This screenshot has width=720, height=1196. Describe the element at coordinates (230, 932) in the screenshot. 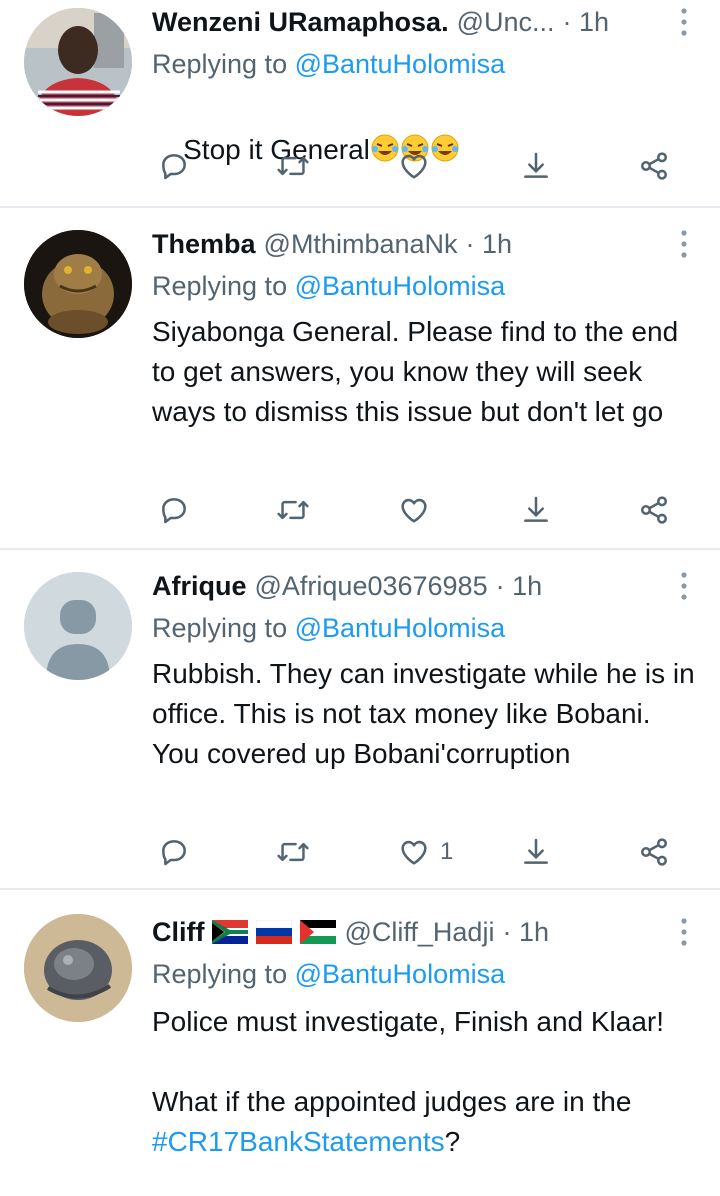

I see `south-africa-flag` at that location.